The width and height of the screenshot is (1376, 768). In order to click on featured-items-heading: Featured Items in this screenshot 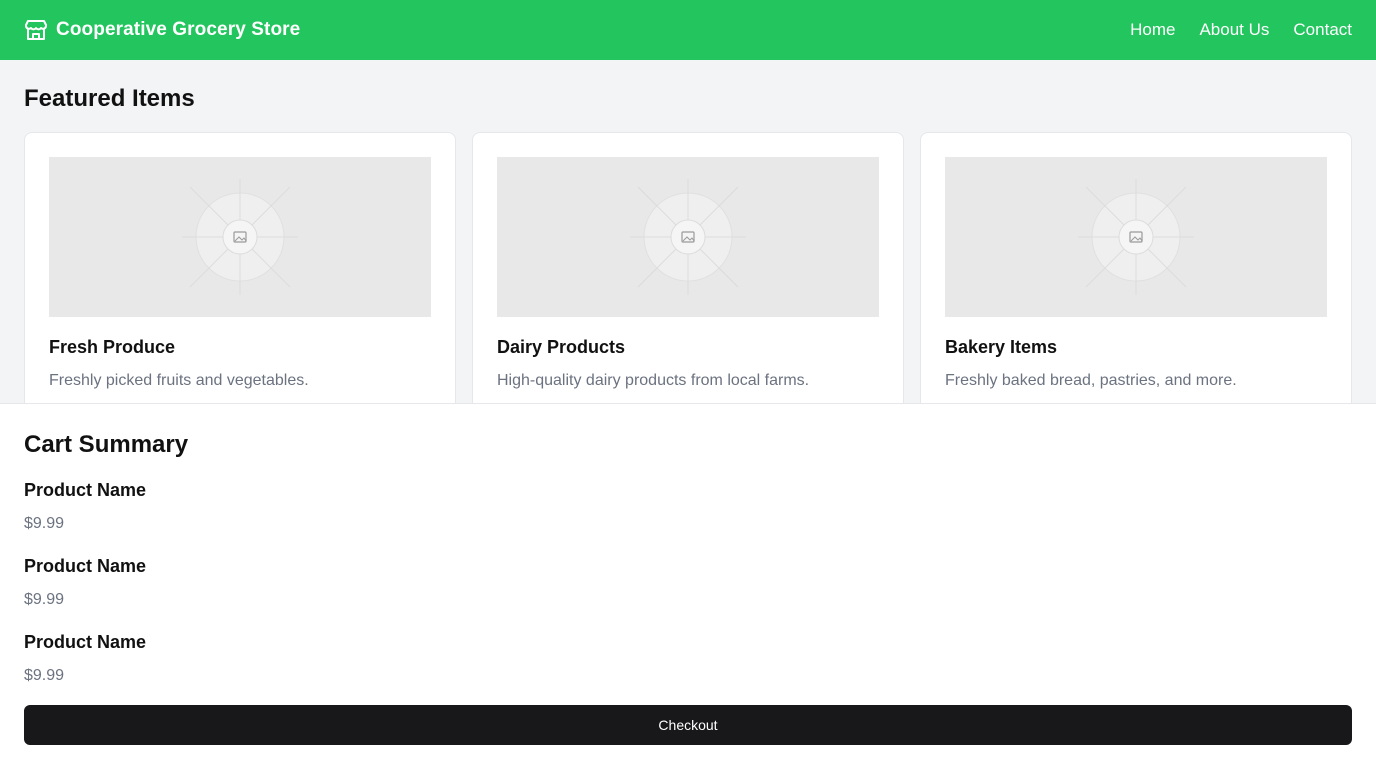, I will do `click(109, 98)`.